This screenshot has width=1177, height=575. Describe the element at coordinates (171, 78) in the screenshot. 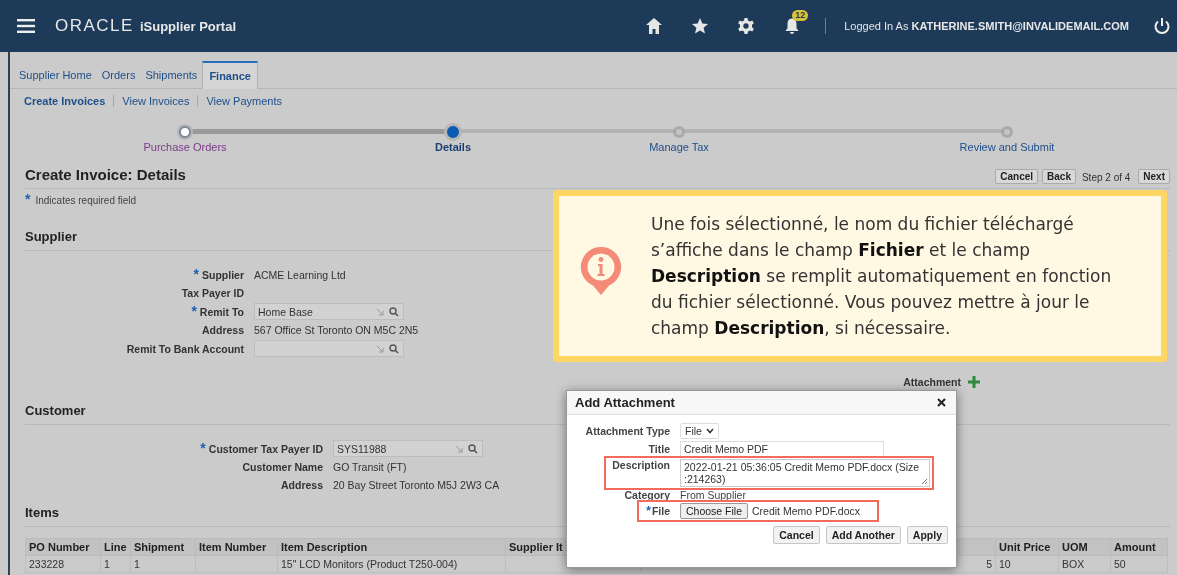

I see `nav-tab: Shipments` at that location.